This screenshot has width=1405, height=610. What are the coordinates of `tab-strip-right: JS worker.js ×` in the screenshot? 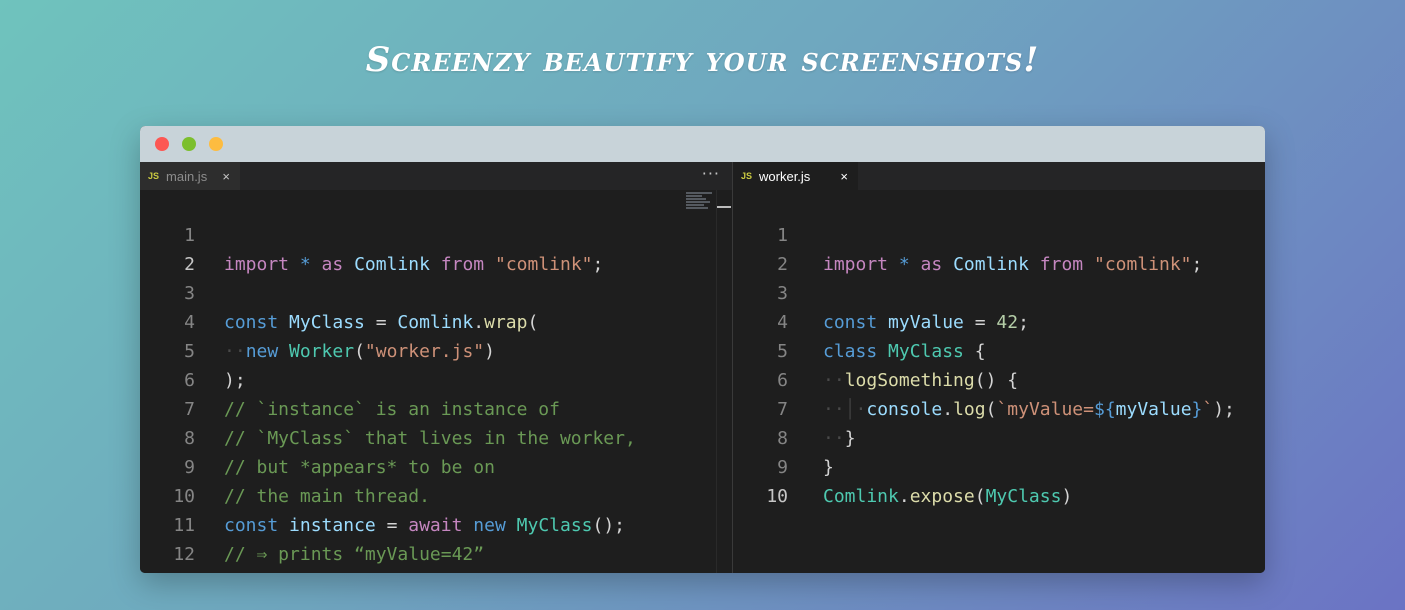 It's located at (999, 176).